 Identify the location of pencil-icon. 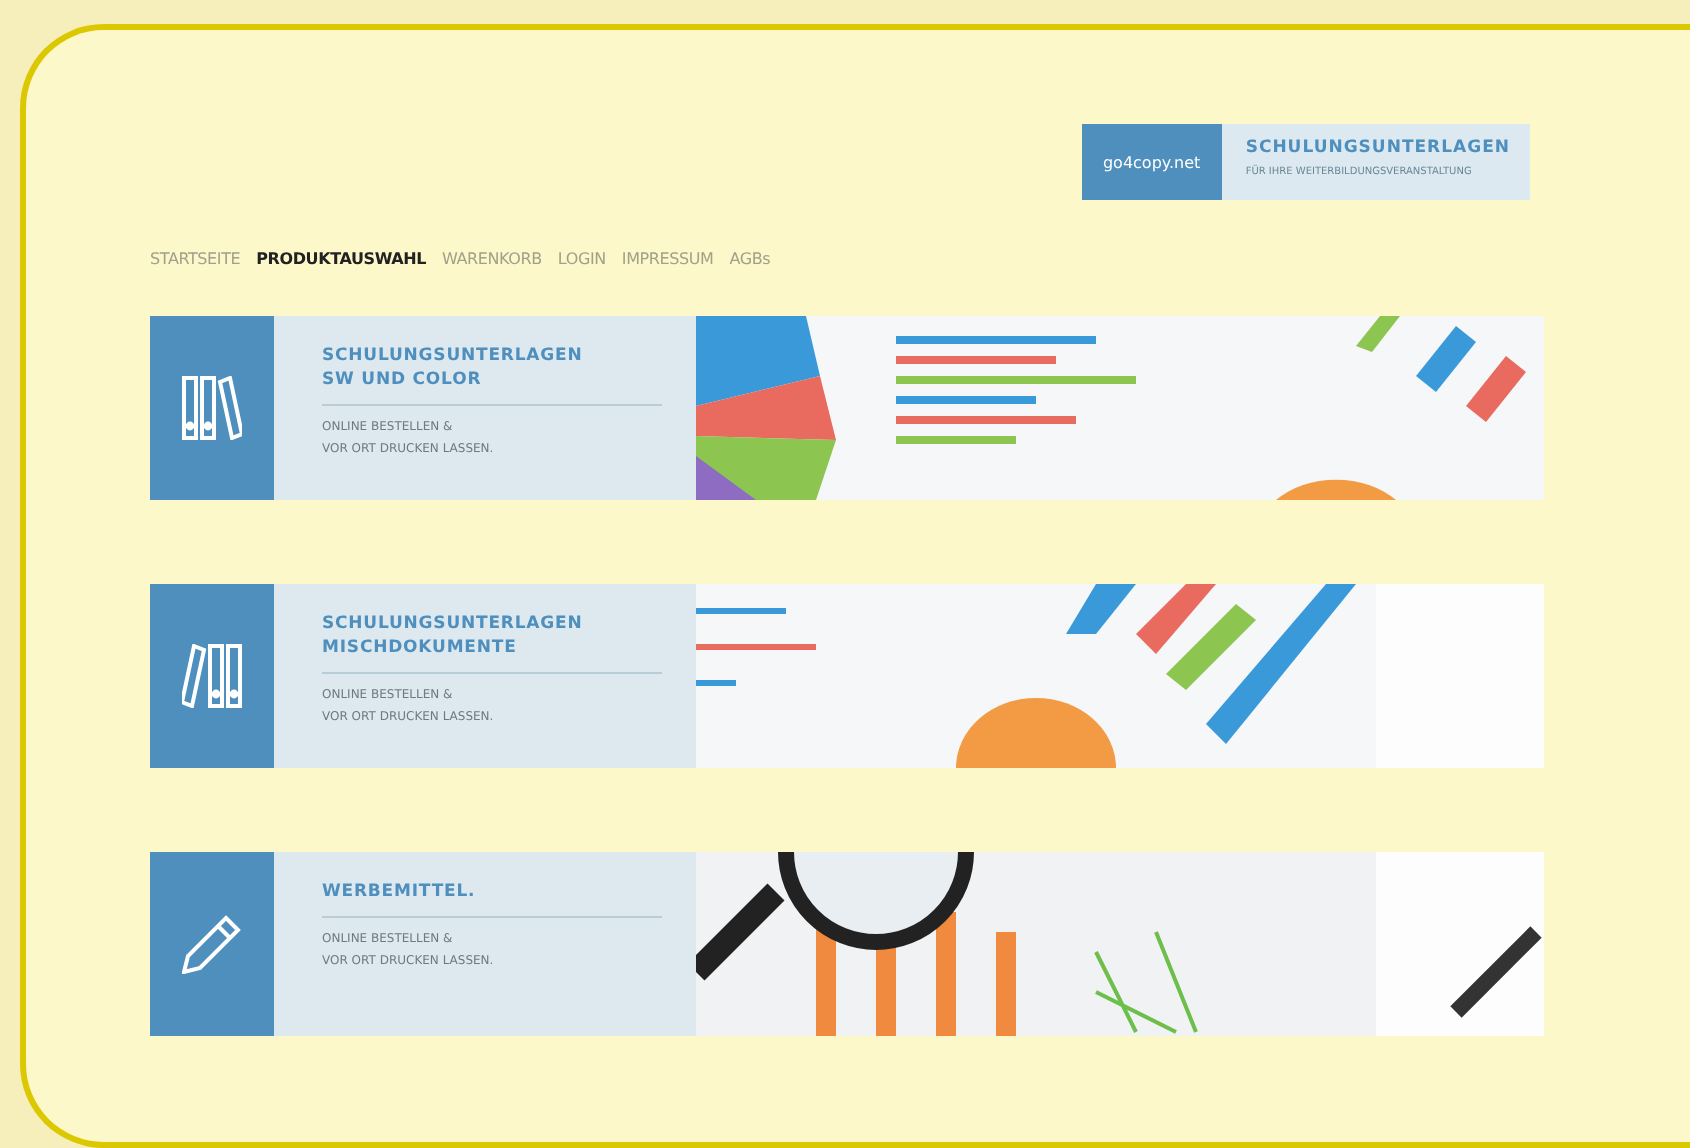
(212, 944).